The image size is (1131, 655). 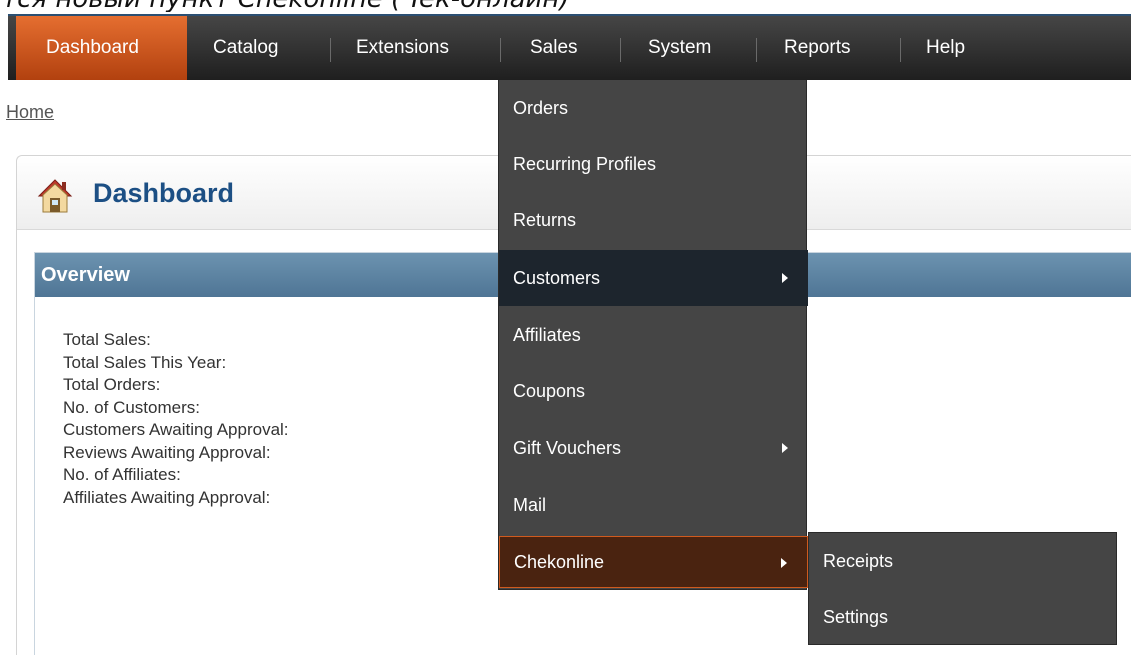 I want to click on menu-item-label: Orders, so click(x=541, y=108).